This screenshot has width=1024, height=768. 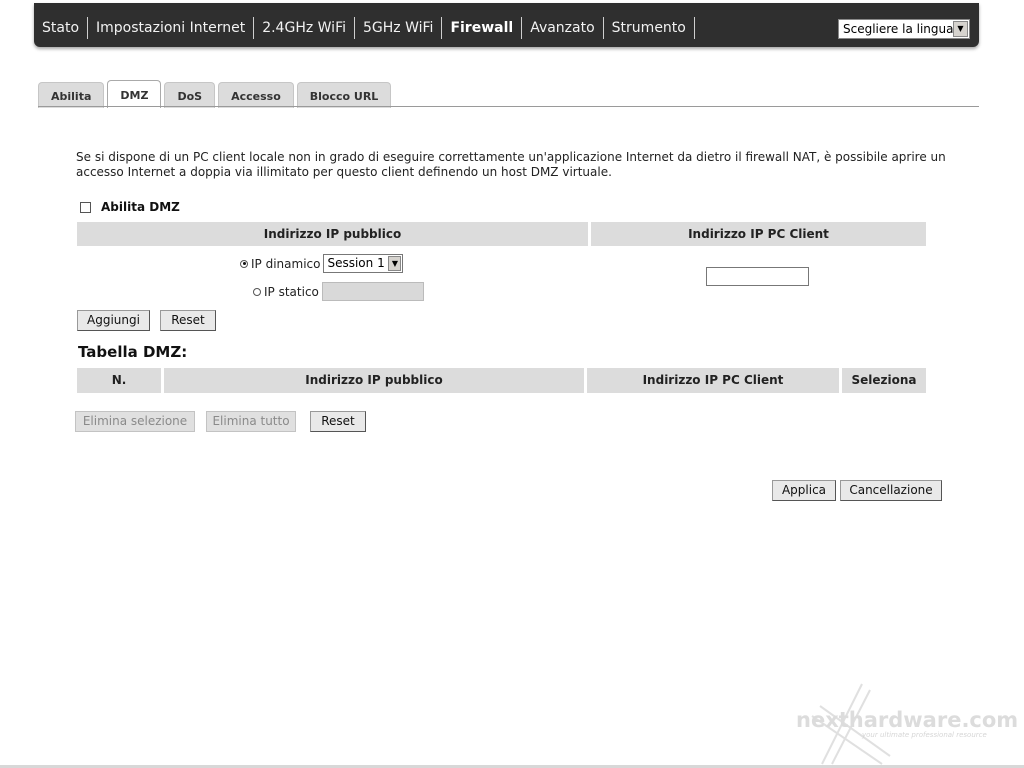 I want to click on dynamic-ip-label: IP dinamico, so click(x=286, y=263).